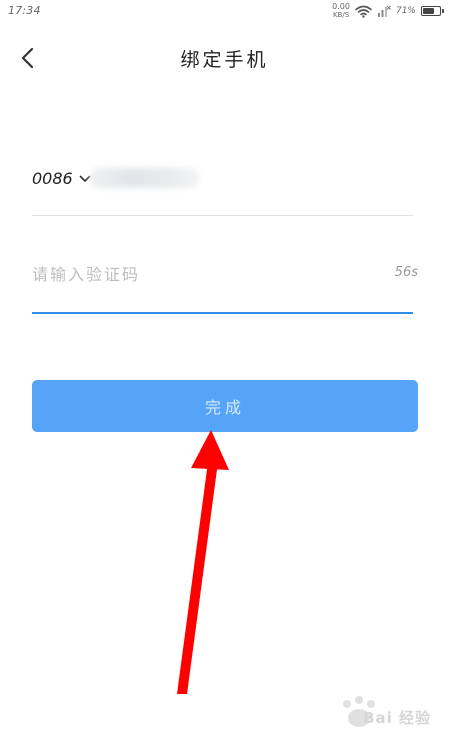 This screenshot has width=449, height=742. What do you see at coordinates (341, 6) in the screenshot?
I see `network-speed-value: 0.00` at bounding box center [341, 6].